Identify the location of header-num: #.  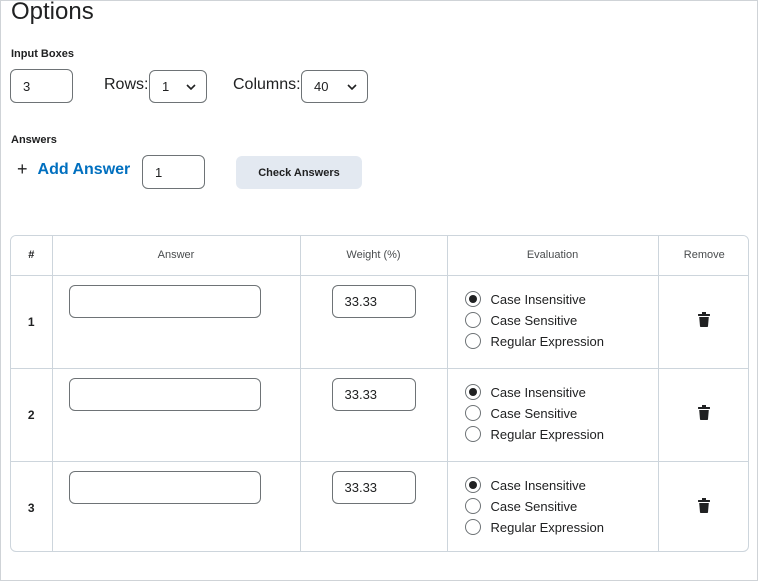
(32, 256).